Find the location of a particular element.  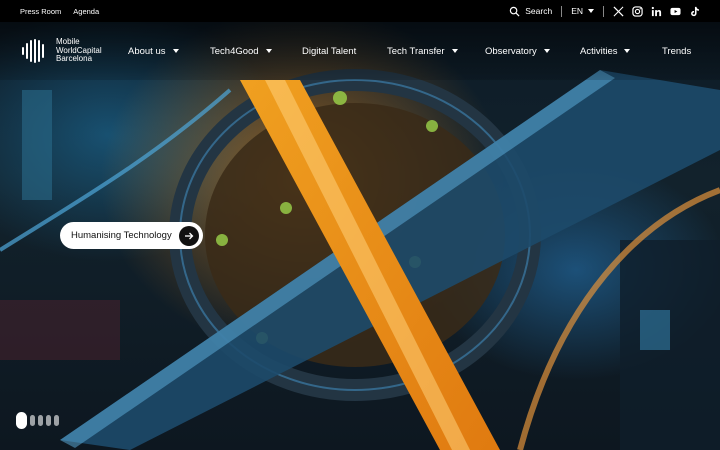

logo-line-3: Barcelona is located at coordinates (74, 59).